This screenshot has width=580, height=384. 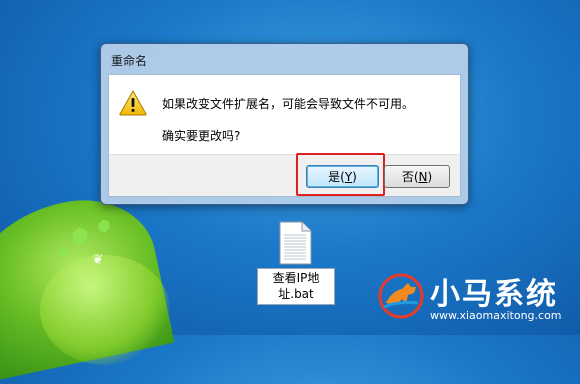 I want to click on file-name-line1: 查看IP地, so click(x=296, y=278).